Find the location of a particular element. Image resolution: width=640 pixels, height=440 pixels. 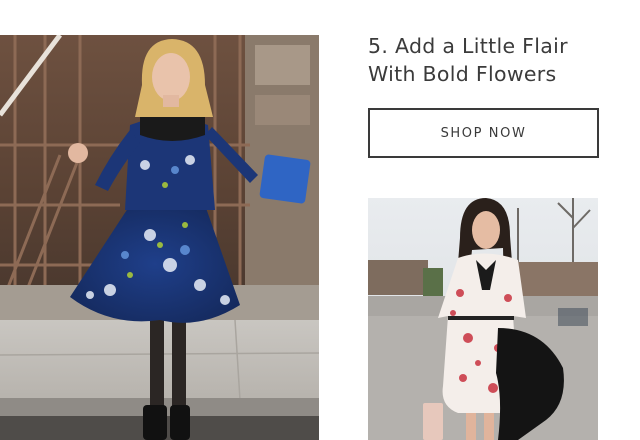

headline-line-2: With Bold Flowers is located at coordinates (462, 74).